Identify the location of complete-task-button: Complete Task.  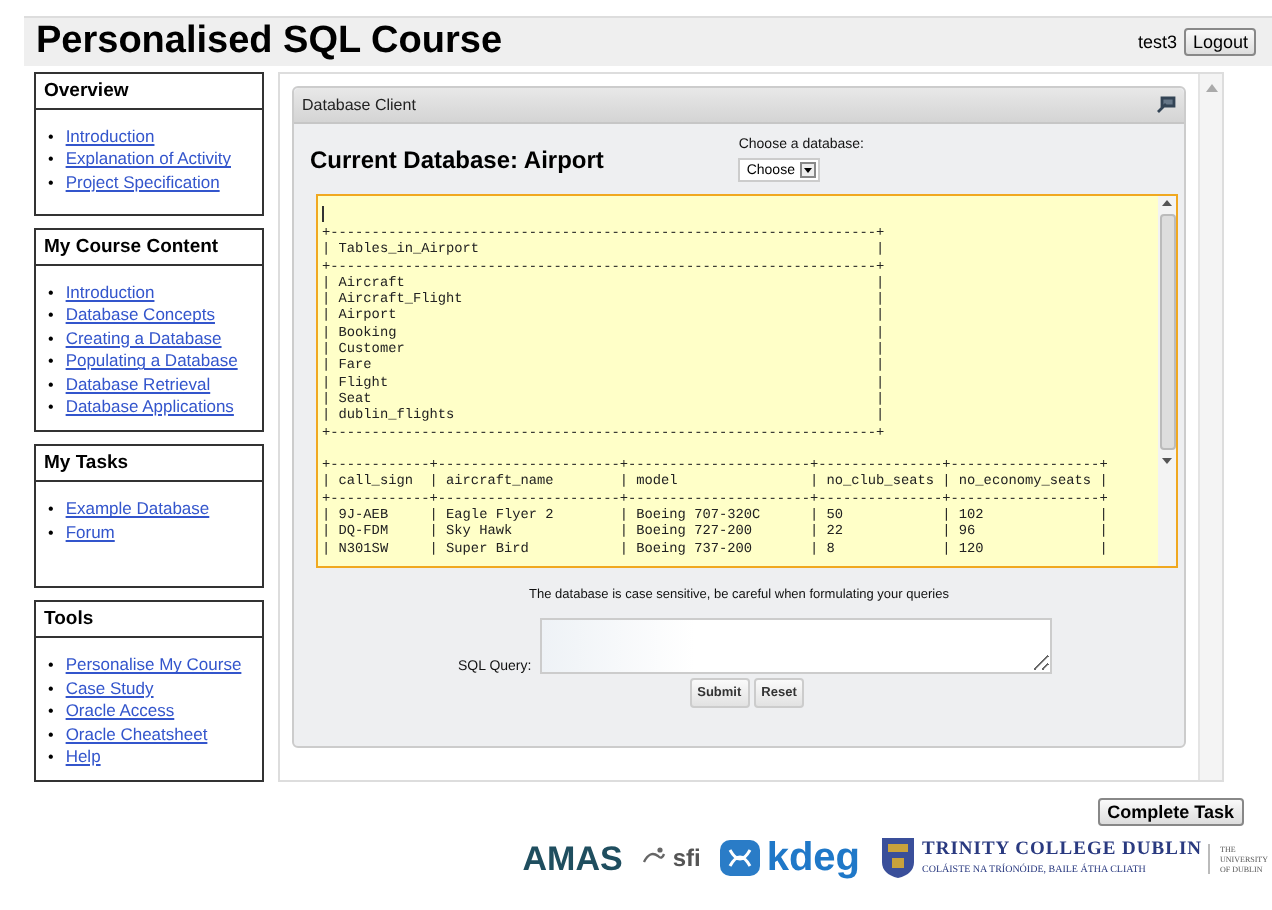
(1170, 812).